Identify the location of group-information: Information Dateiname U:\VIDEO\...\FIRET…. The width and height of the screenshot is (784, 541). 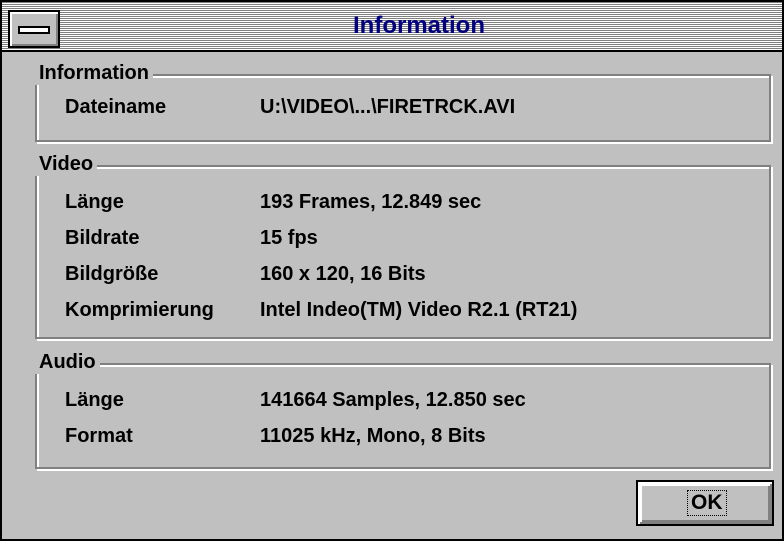
(403, 101).